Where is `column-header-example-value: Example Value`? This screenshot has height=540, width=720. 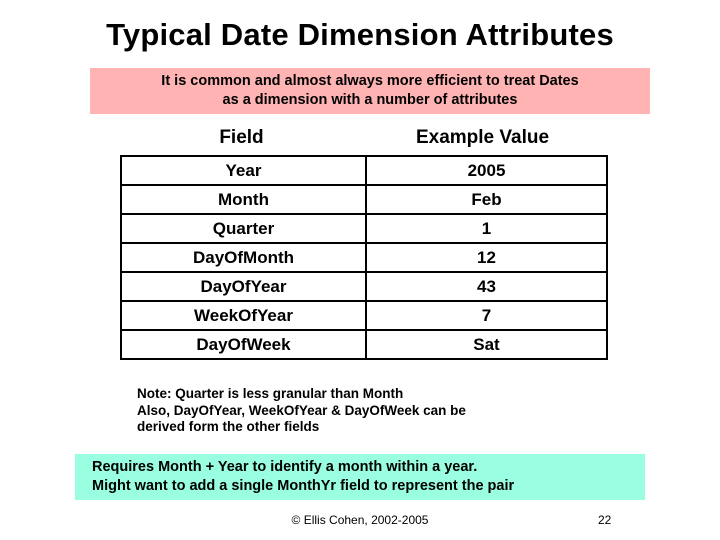 column-header-example-value: Example Value is located at coordinates (482, 137).